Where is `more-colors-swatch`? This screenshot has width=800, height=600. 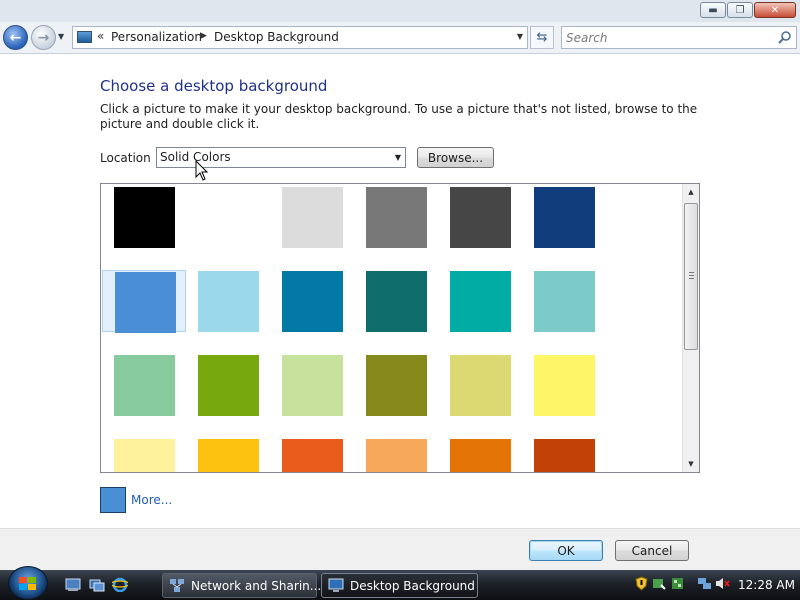 more-colors-swatch is located at coordinates (113, 500).